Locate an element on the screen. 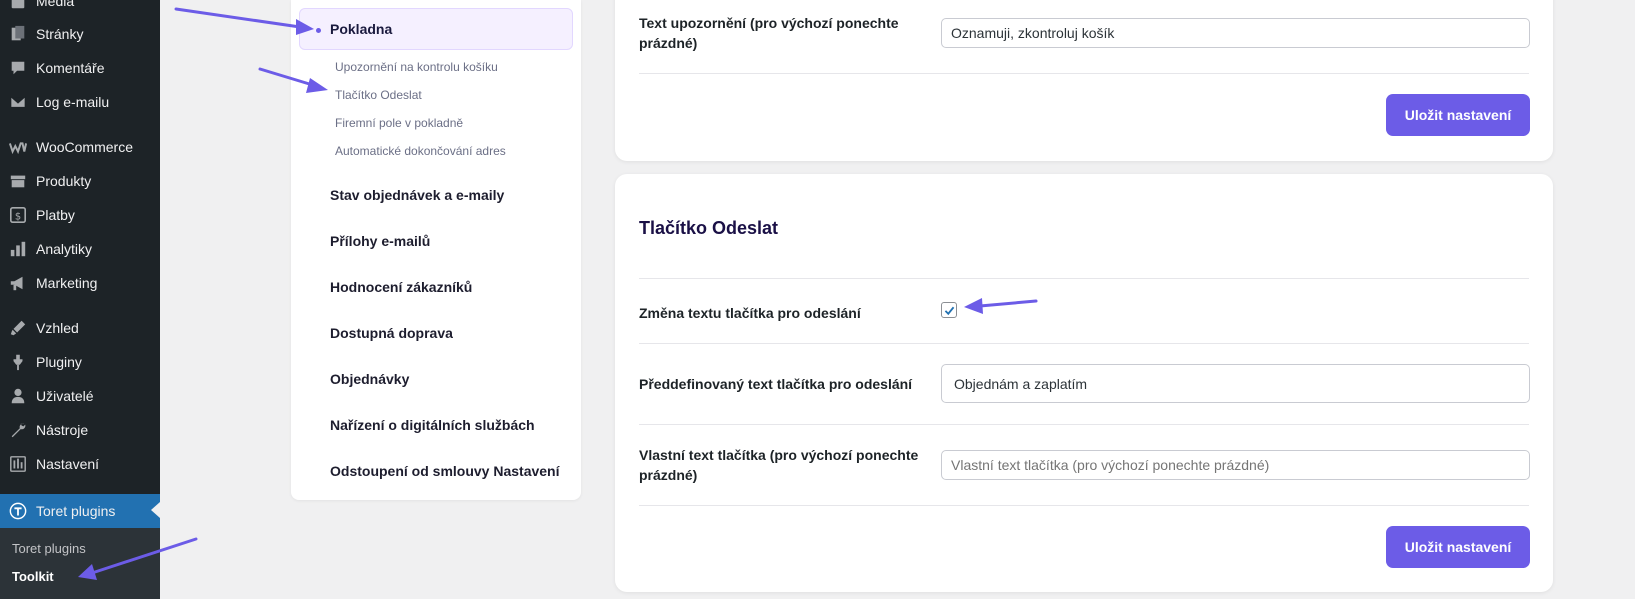  nav-item-digital-services: Nařízení o digitálních službách is located at coordinates (432, 425).